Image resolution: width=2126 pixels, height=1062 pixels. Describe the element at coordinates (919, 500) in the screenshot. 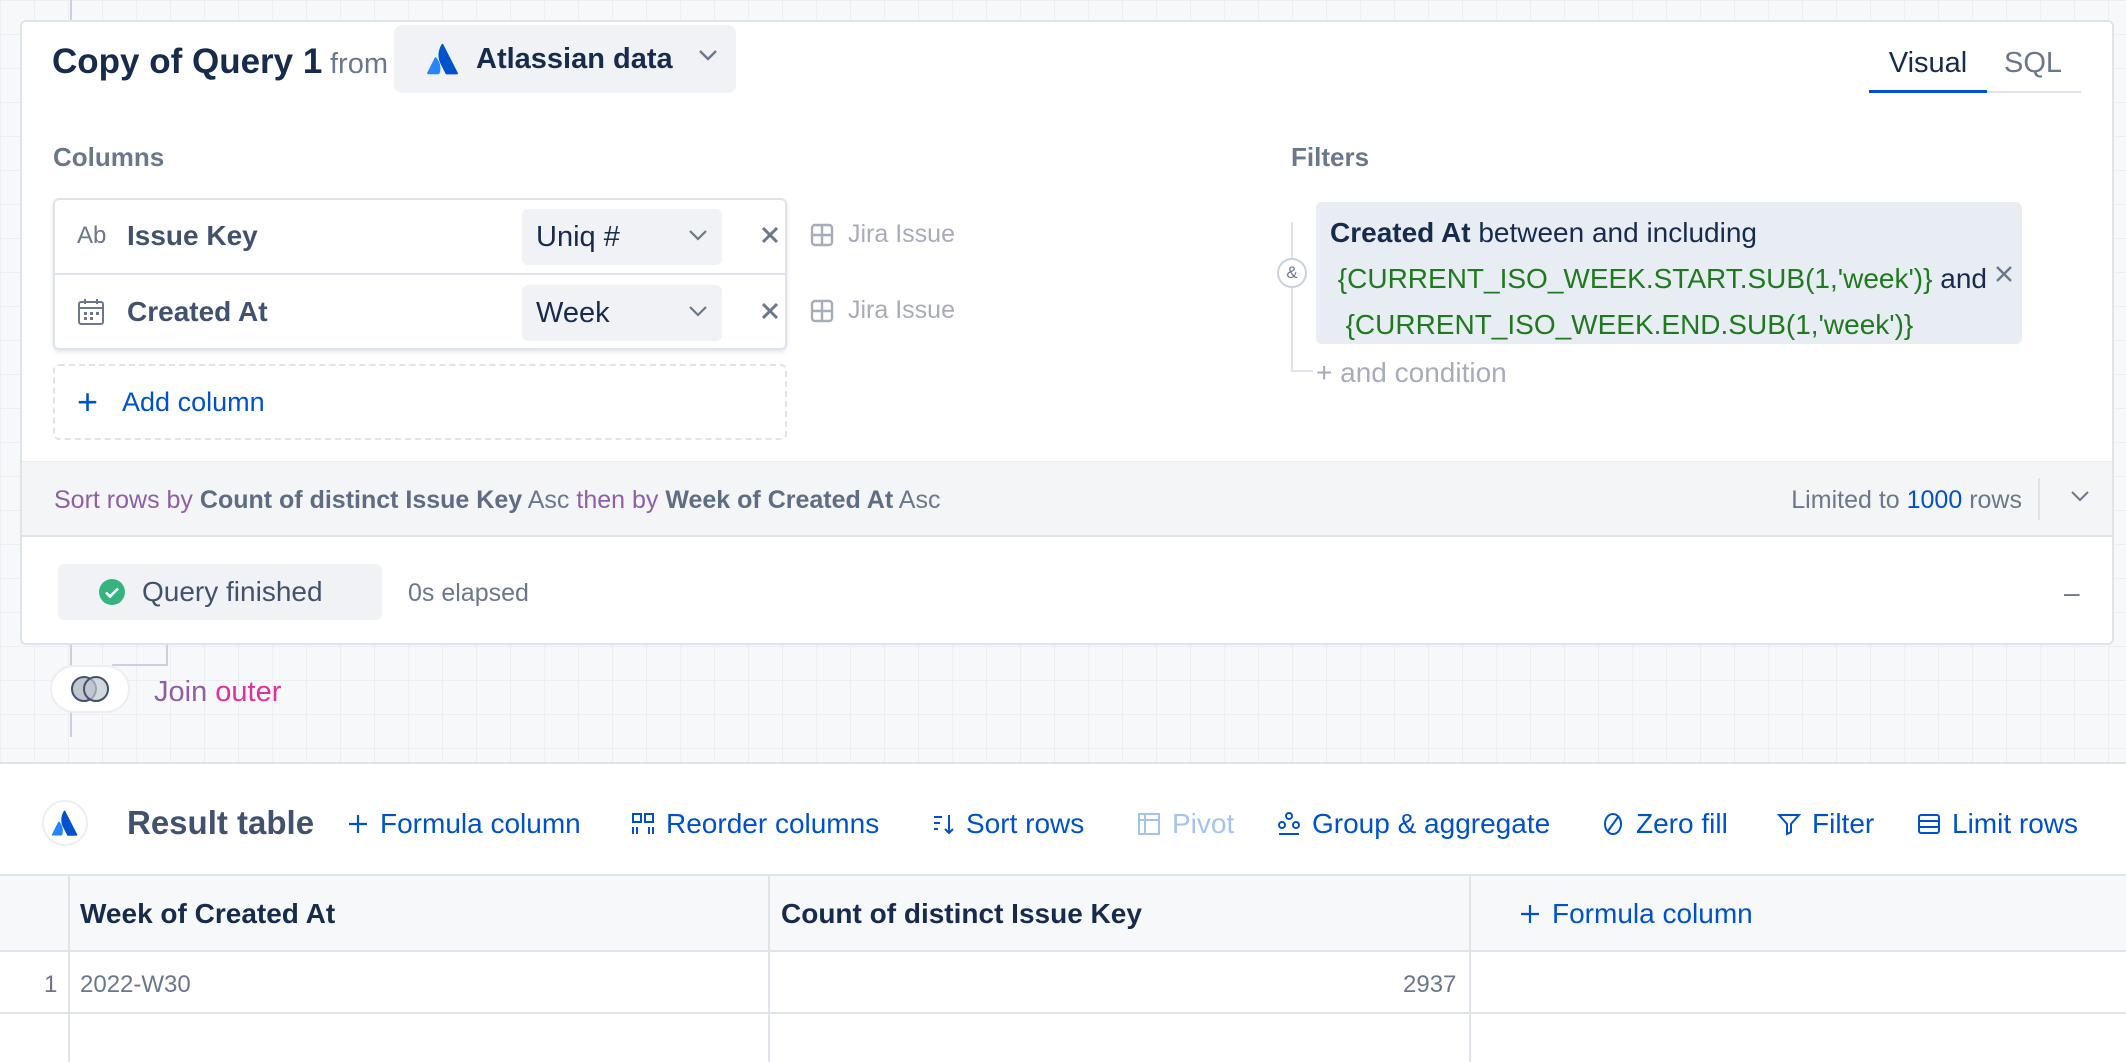

I see `sort-second-direction: Asc` at that location.